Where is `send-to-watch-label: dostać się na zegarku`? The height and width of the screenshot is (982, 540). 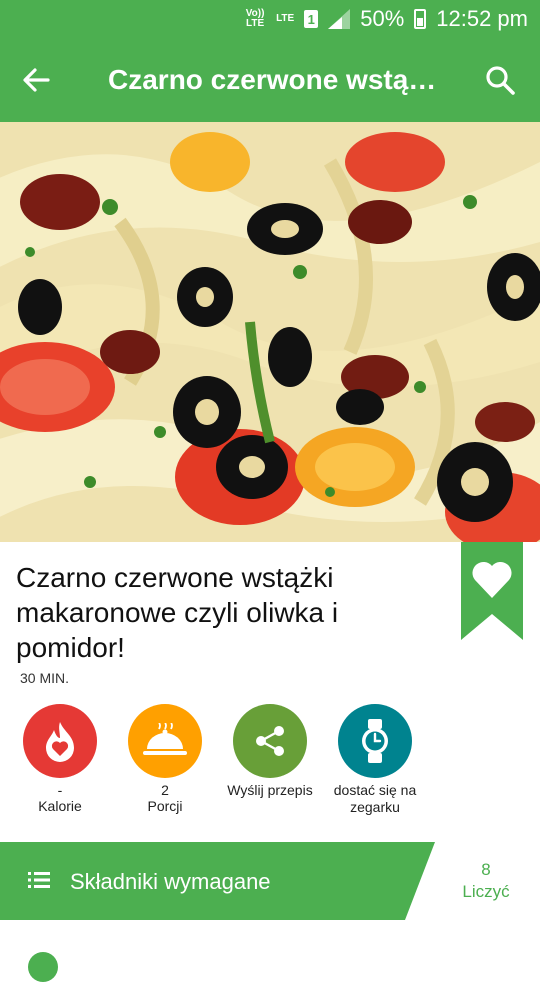
send-to-watch-label: dostać się na zegarku is located at coordinates (375, 798).